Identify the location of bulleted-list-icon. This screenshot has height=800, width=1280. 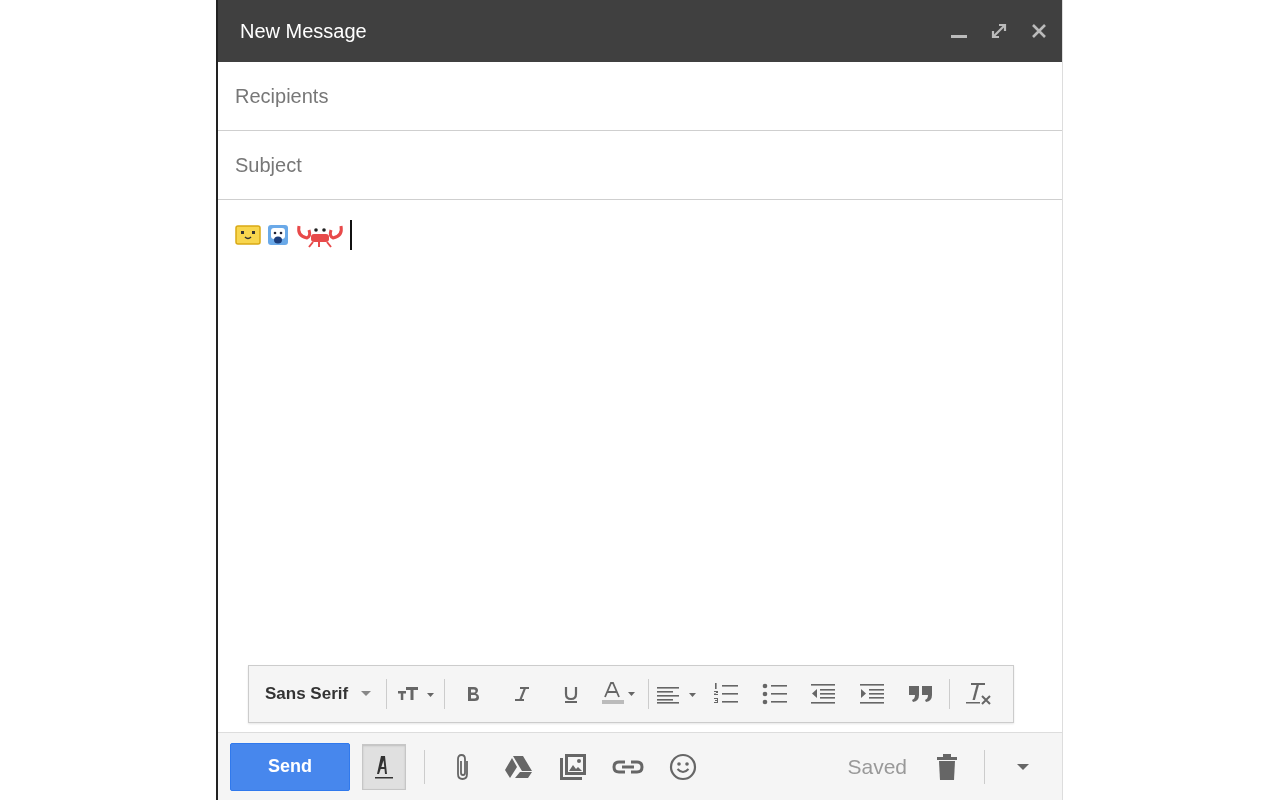
(774, 694).